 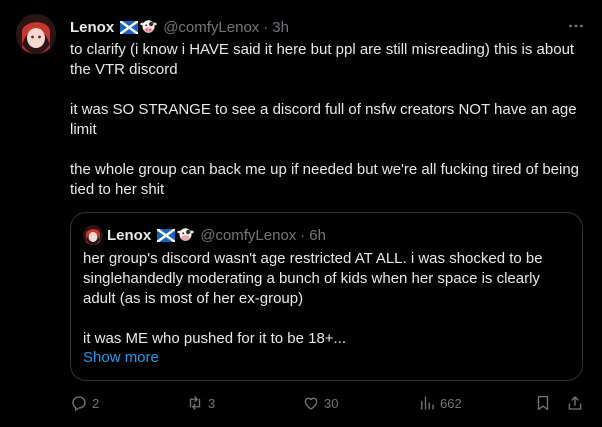 I want to click on heart-icon, so click(x=311, y=403).